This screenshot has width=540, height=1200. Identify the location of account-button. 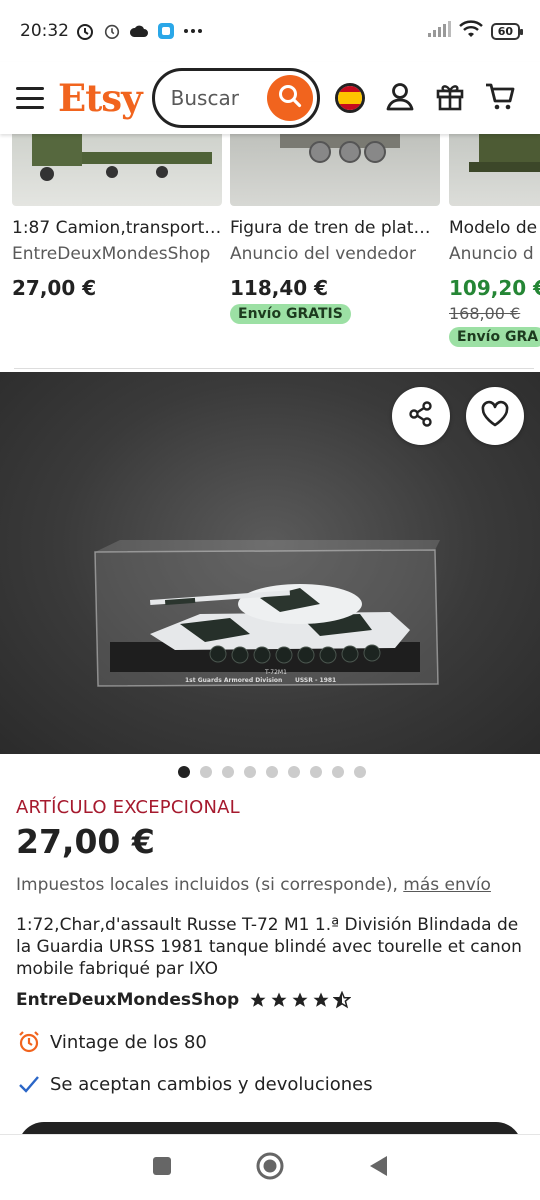
(400, 98).